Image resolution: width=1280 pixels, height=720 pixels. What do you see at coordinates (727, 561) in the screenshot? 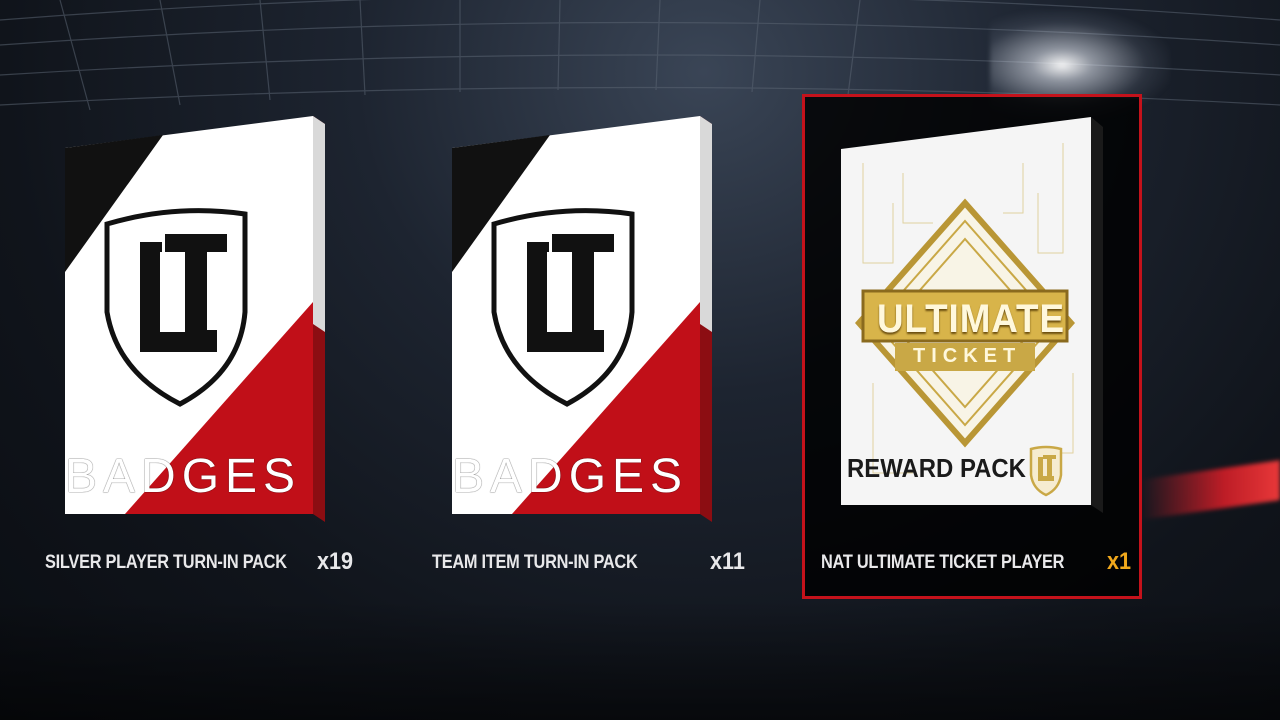
I see `pack-count: x11` at bounding box center [727, 561].